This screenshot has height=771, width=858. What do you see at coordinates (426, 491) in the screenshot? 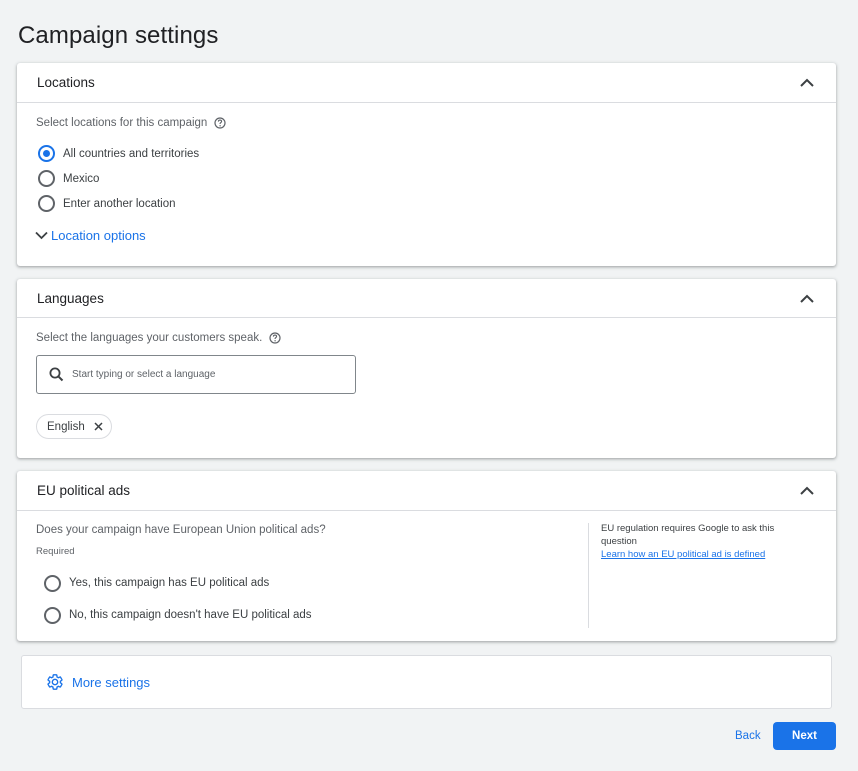
I see `eu-political-ads-header: EU political ads` at bounding box center [426, 491].